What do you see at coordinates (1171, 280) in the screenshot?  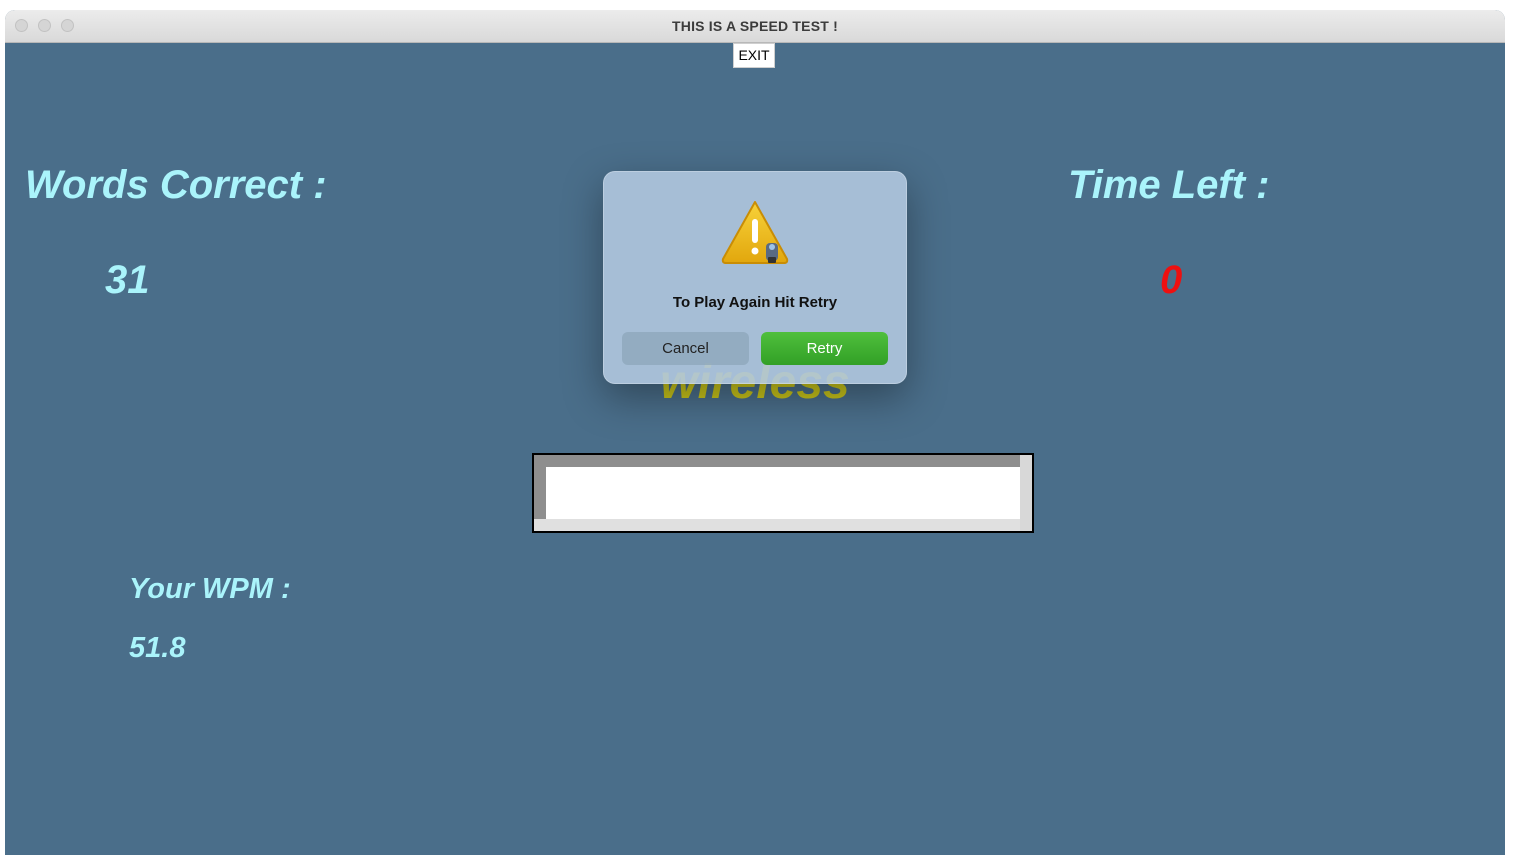 I see `time-left-value: 0` at bounding box center [1171, 280].